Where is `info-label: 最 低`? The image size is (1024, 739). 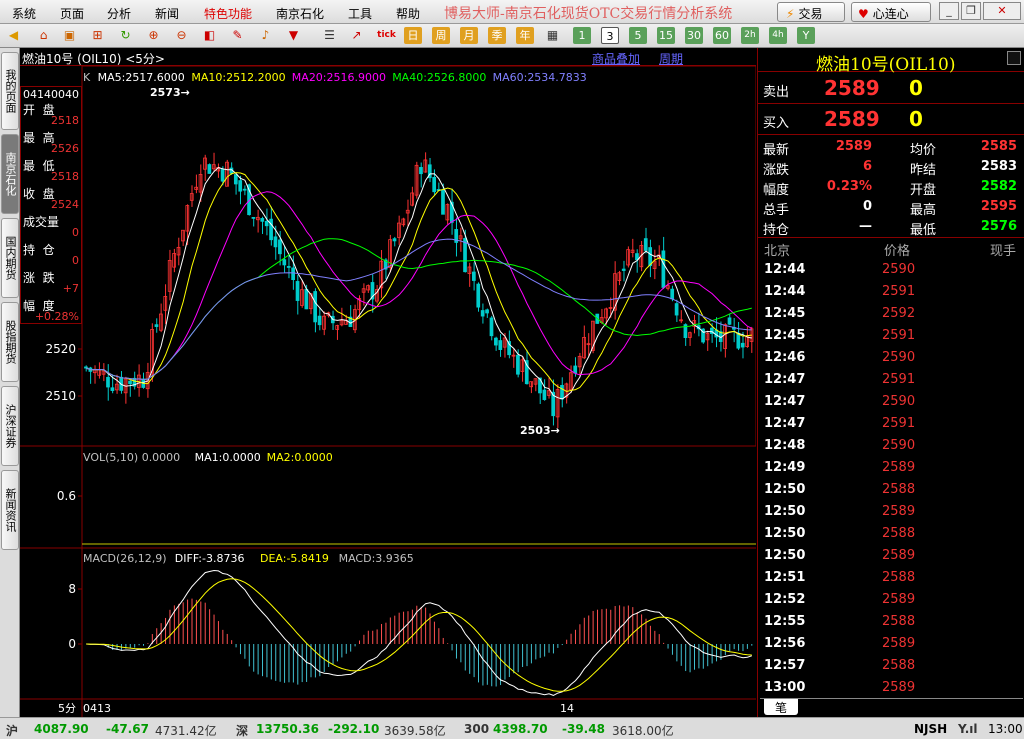
info-label: 最 低 is located at coordinates (39, 166).